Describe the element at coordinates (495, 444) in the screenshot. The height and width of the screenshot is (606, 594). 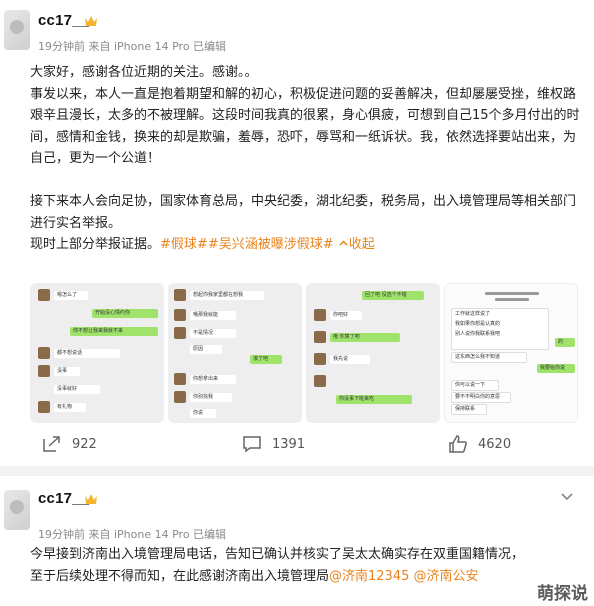
I see `like-count: 4620` at that location.